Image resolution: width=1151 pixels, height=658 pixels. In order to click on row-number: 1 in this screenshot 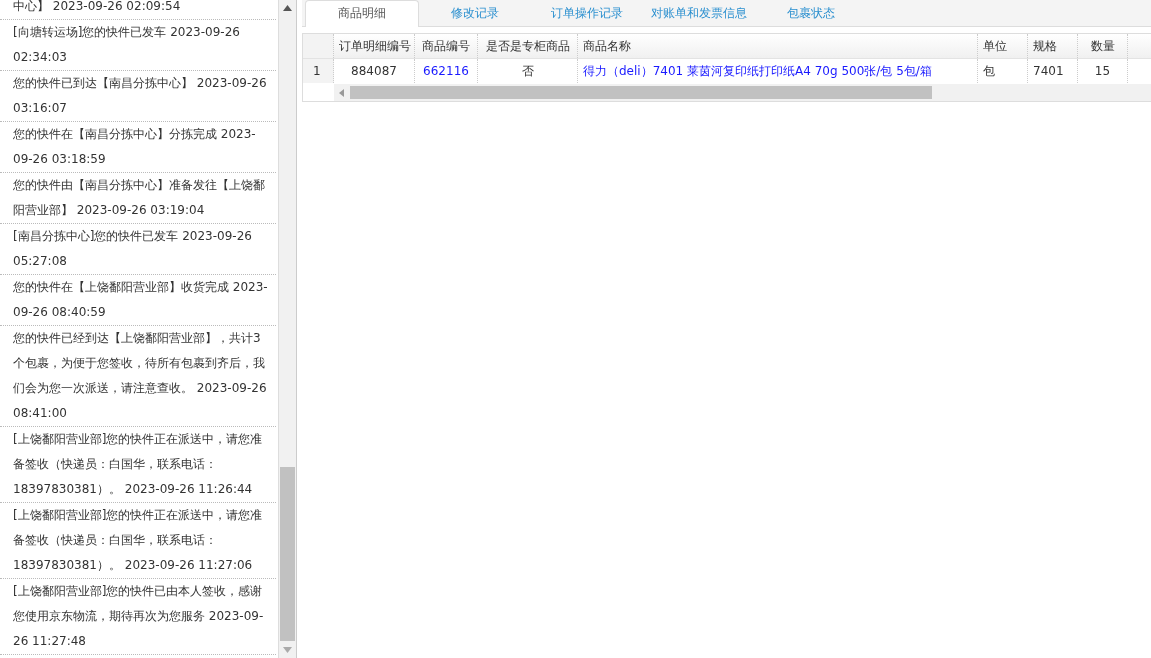, I will do `click(318, 71)`.